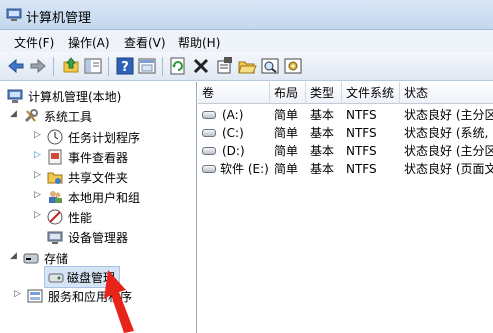 The width and height of the screenshot is (493, 333). I want to click on tree-item-device-manager: 设备管理器, so click(99, 237).